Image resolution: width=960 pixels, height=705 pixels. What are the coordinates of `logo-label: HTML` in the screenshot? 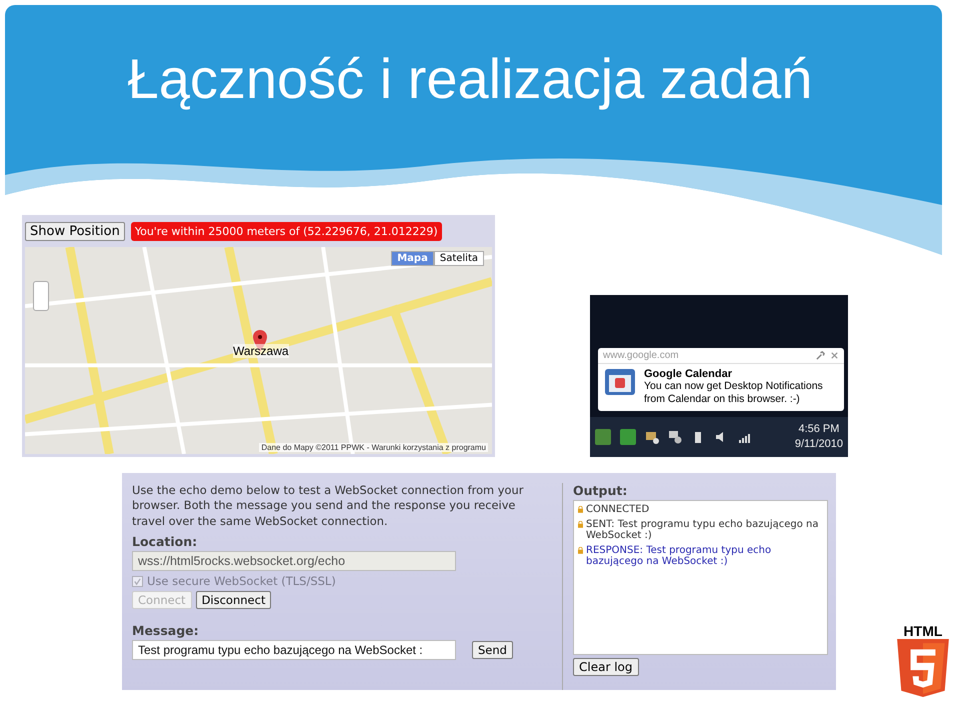 It's located at (923, 631).